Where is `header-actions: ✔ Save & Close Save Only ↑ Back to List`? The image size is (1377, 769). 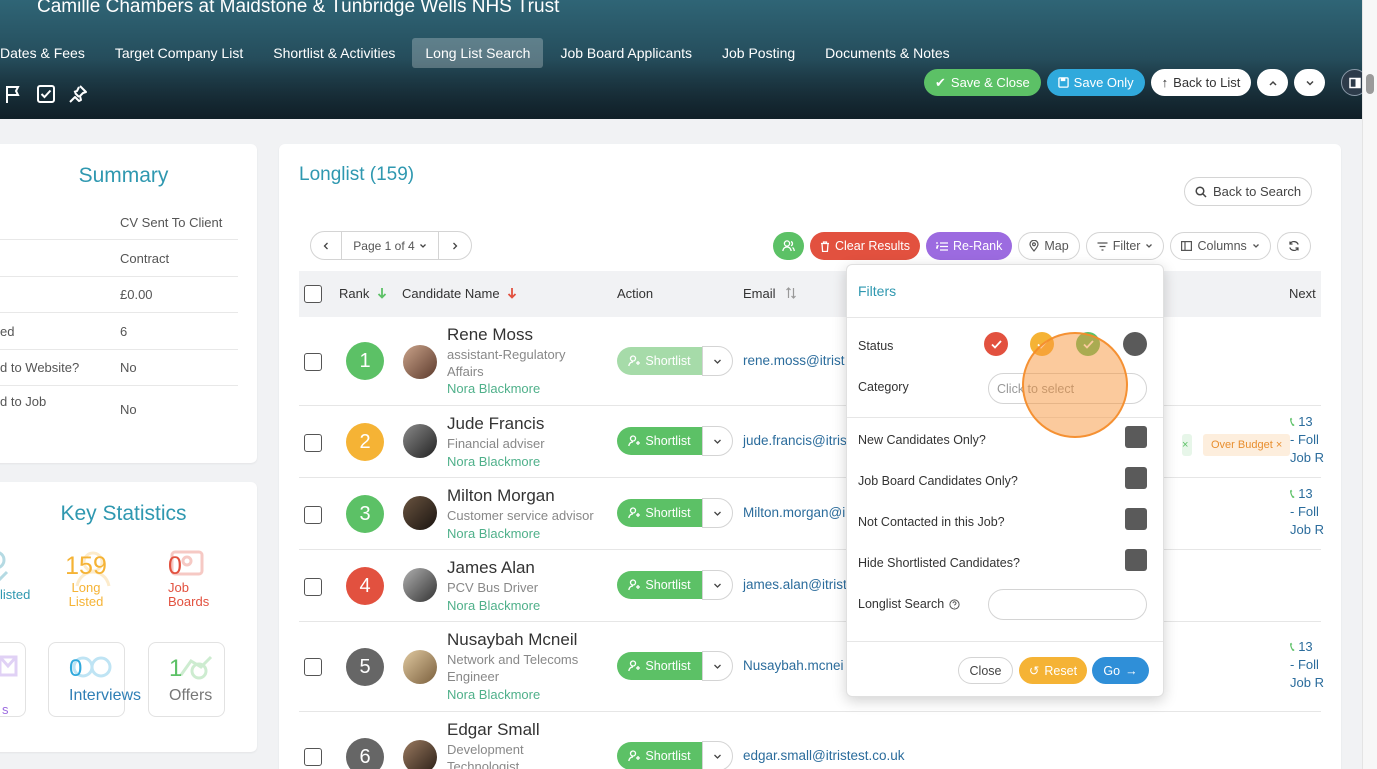 header-actions: ✔ Save & Close Save Only ↑ Back to List is located at coordinates (1143, 82).